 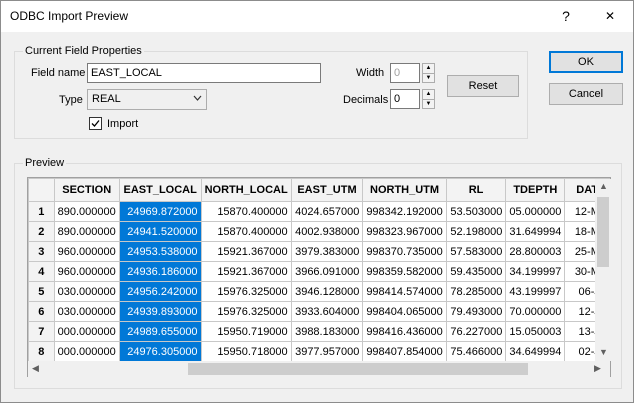 I want to click on table-cell: 05.000000, so click(x=535, y=211).